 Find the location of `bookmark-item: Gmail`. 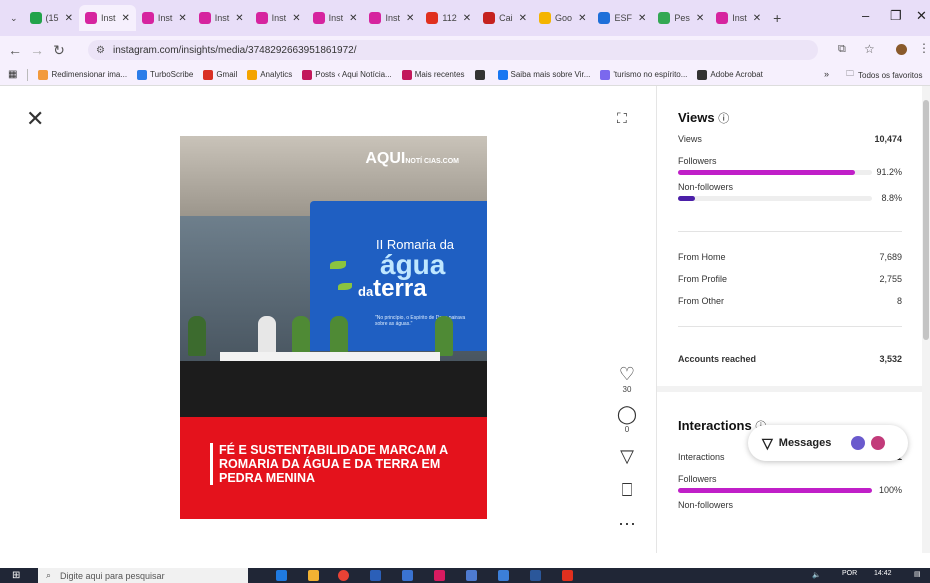

bookmark-item: Gmail is located at coordinates (220, 74).